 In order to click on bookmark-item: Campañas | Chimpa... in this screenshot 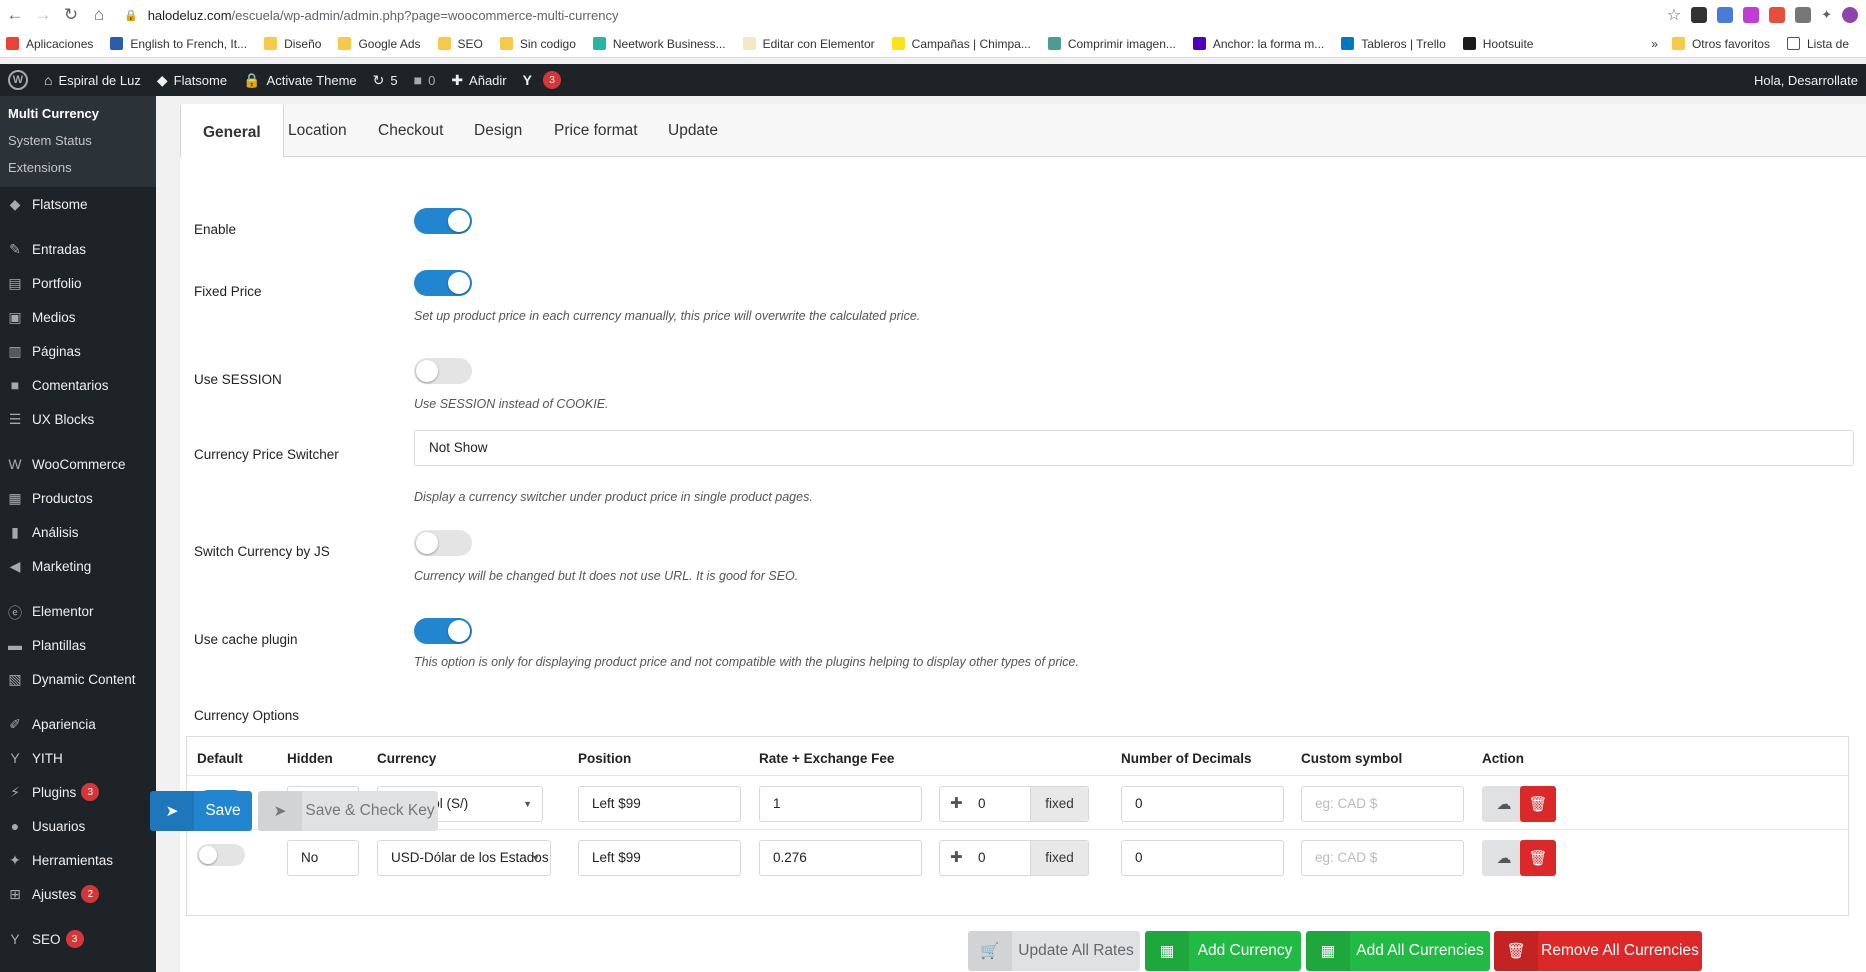, I will do `click(961, 44)`.